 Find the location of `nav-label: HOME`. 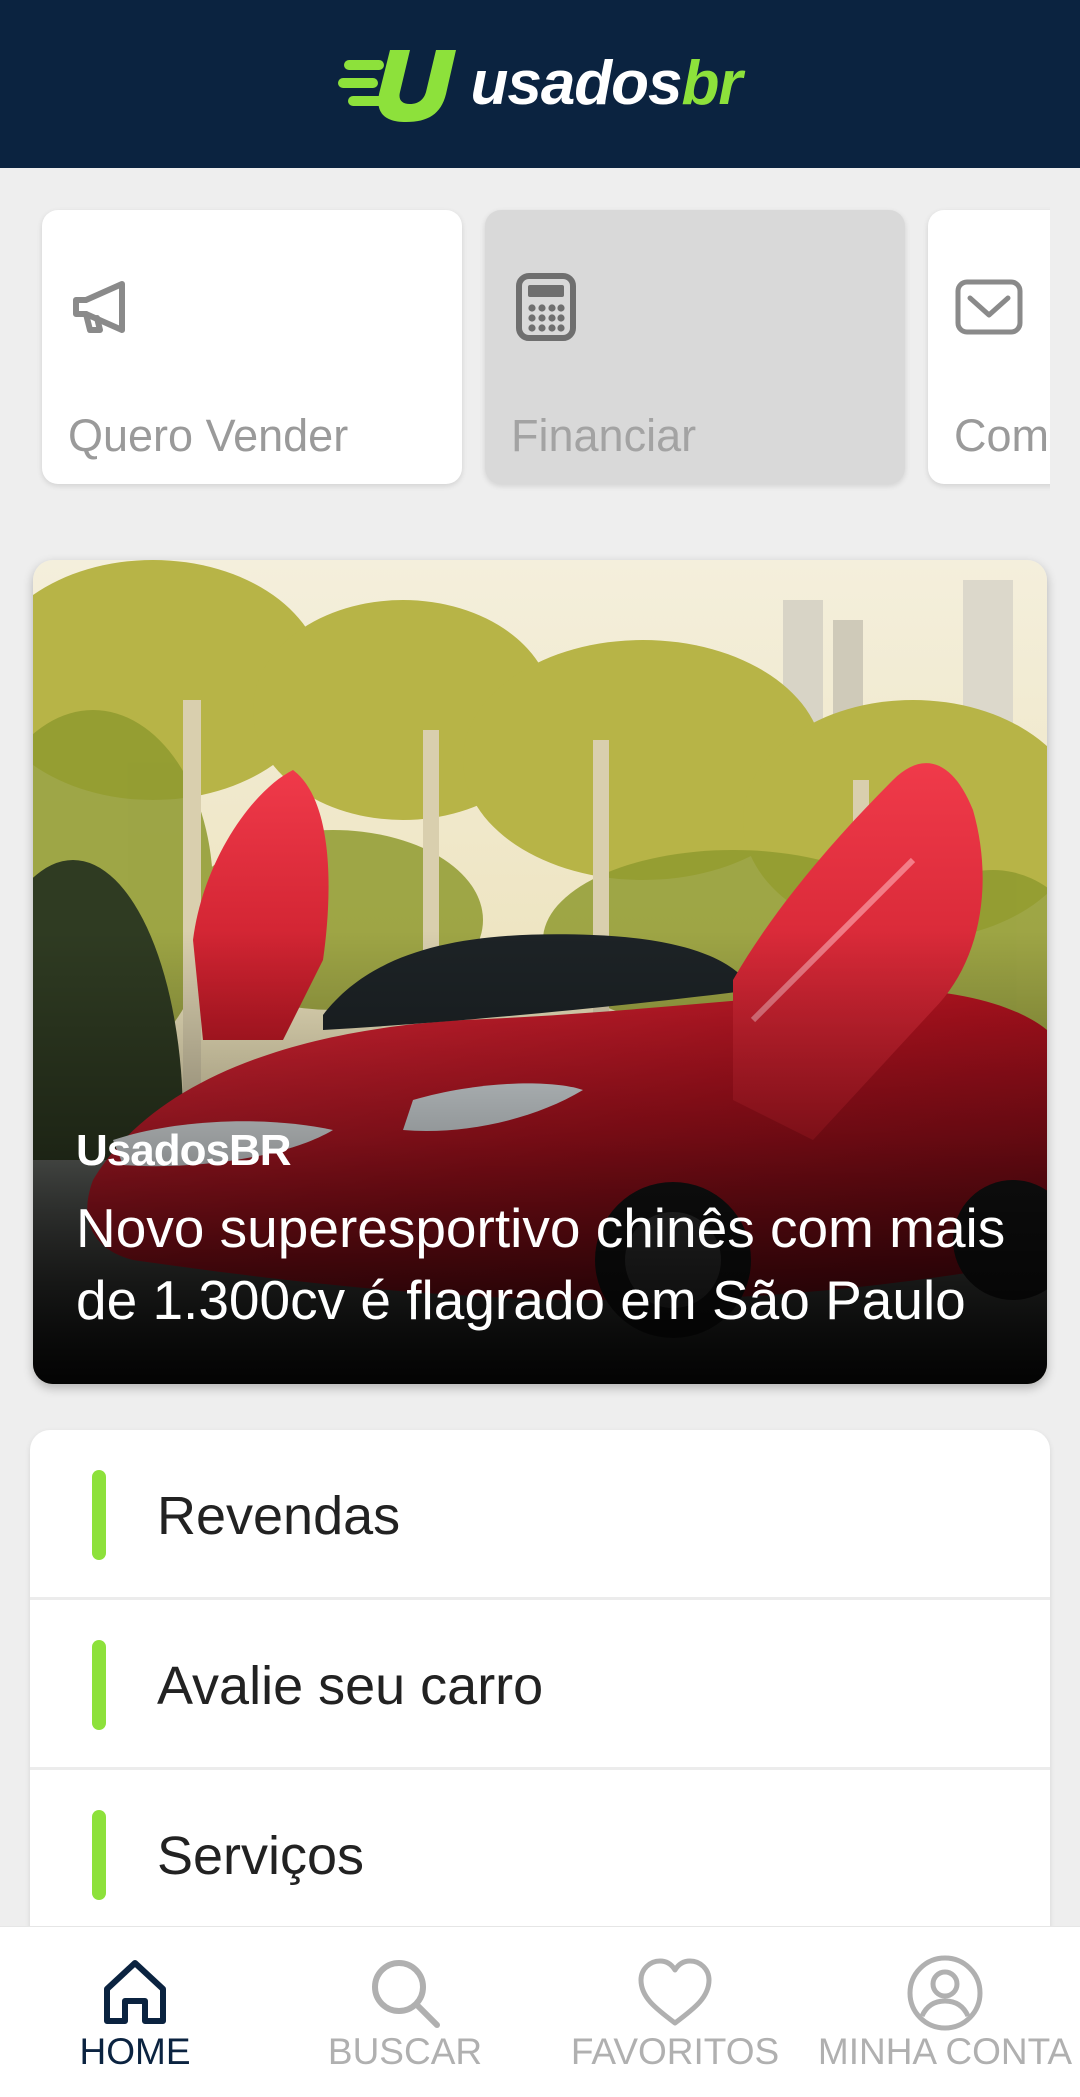

nav-label: HOME is located at coordinates (135, 2051).